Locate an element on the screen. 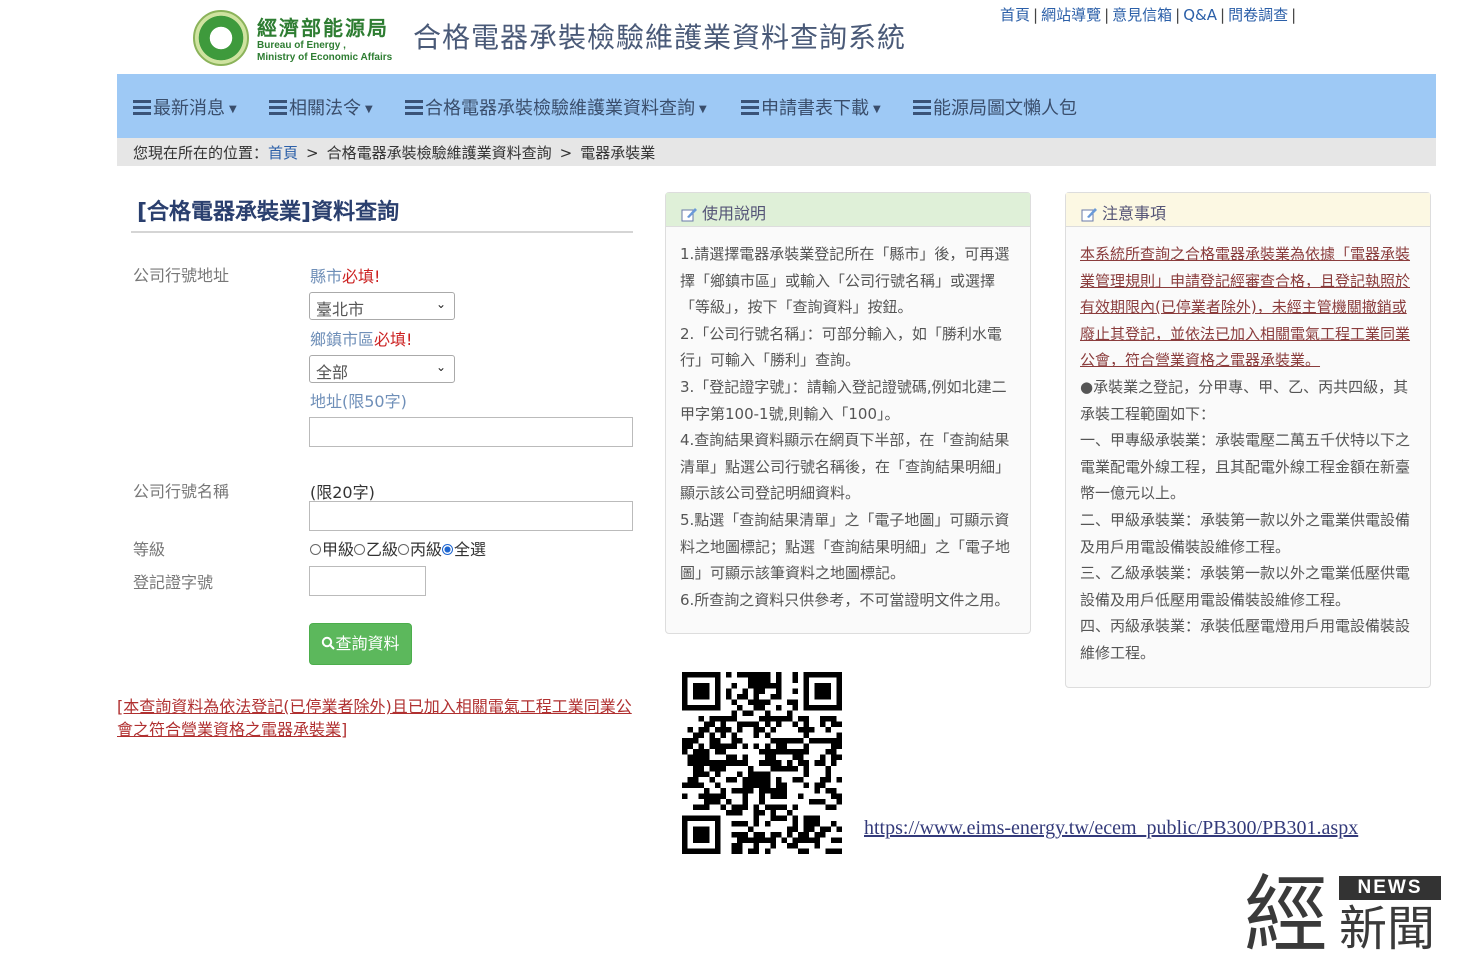 The image size is (1460, 976). required-mark: 必填! is located at coordinates (393, 339).